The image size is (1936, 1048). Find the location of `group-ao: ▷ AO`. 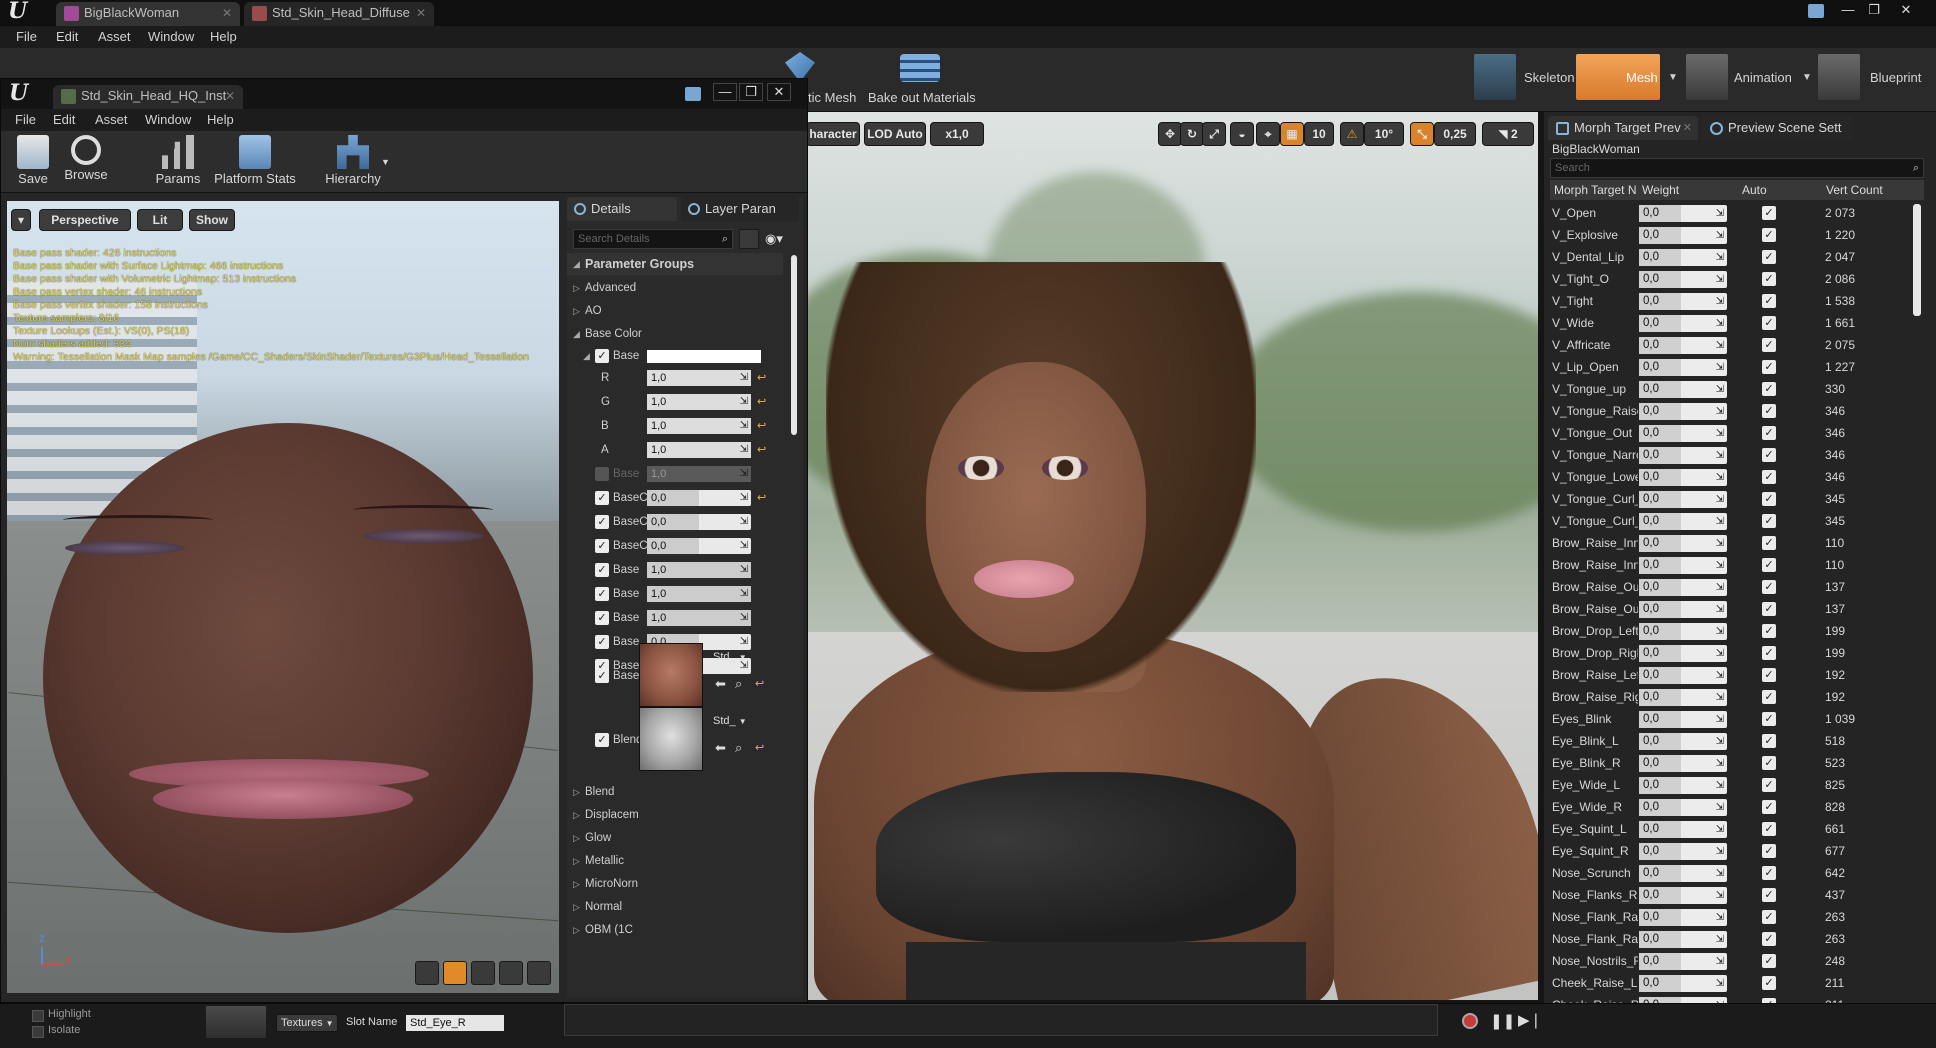

group-ao: ▷ AO is located at coordinates (672, 311).